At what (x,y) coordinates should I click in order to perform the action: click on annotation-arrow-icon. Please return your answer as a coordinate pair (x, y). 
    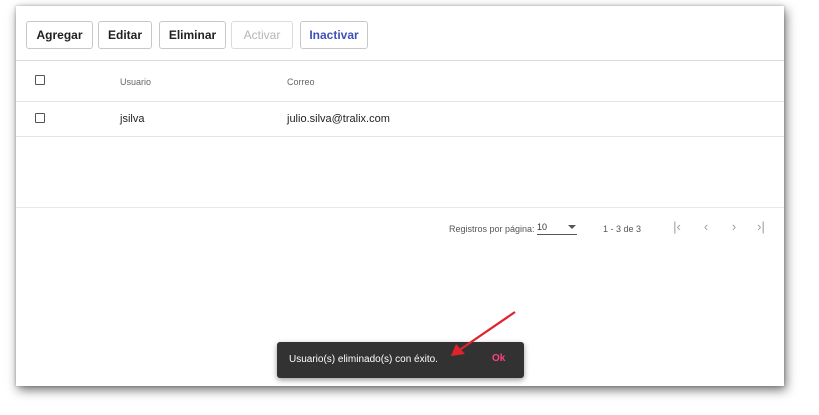
    Looking at the image, I should click on (483, 333).